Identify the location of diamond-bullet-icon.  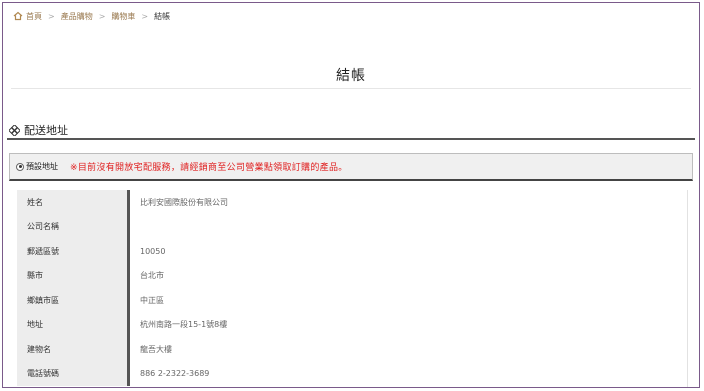
(14, 130).